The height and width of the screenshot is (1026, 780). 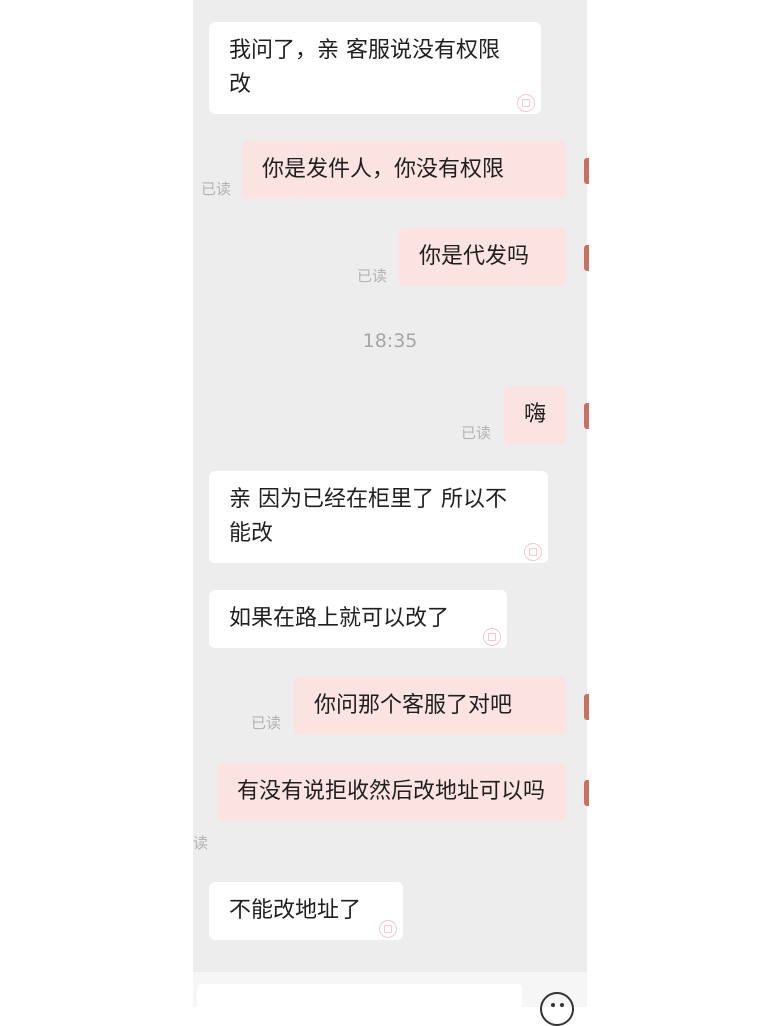 I want to click on timestamp: 18:35, so click(x=390, y=341).